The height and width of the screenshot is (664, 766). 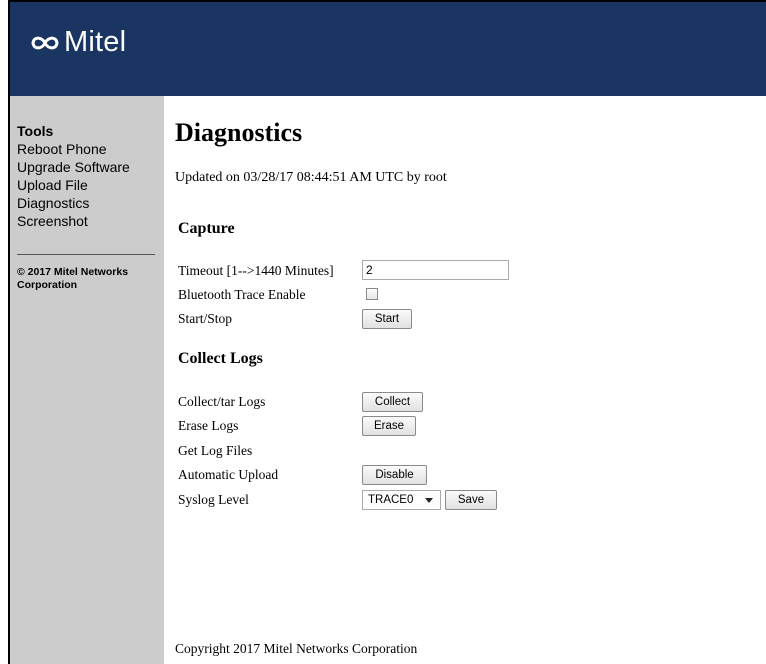 What do you see at coordinates (206, 228) in the screenshot?
I see `capture-heading: Capture` at bounding box center [206, 228].